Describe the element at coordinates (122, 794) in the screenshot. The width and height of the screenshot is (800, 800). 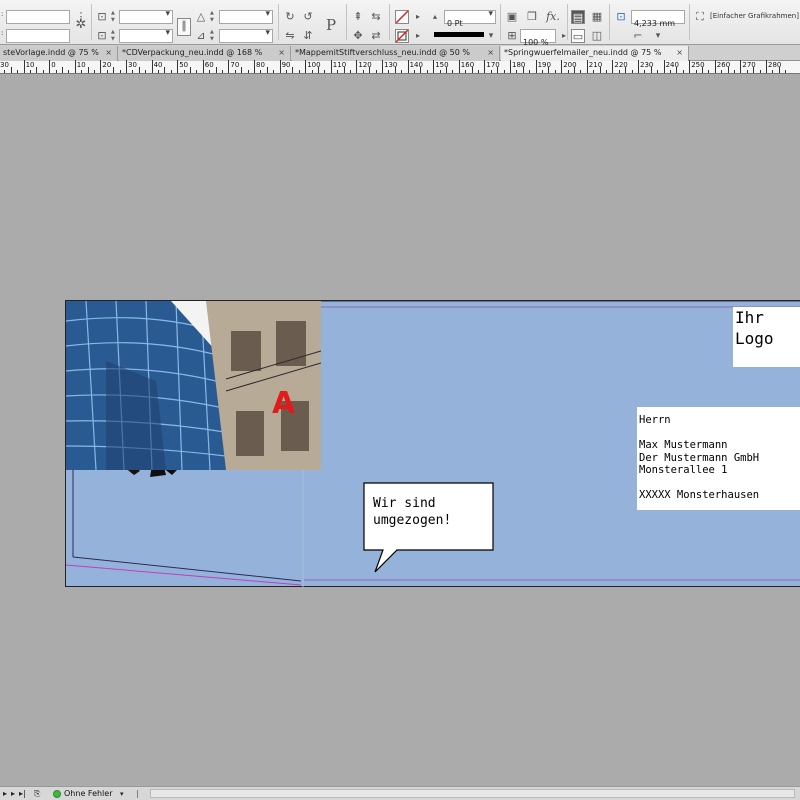
I see `preflight-menu-icon: ▾` at that location.